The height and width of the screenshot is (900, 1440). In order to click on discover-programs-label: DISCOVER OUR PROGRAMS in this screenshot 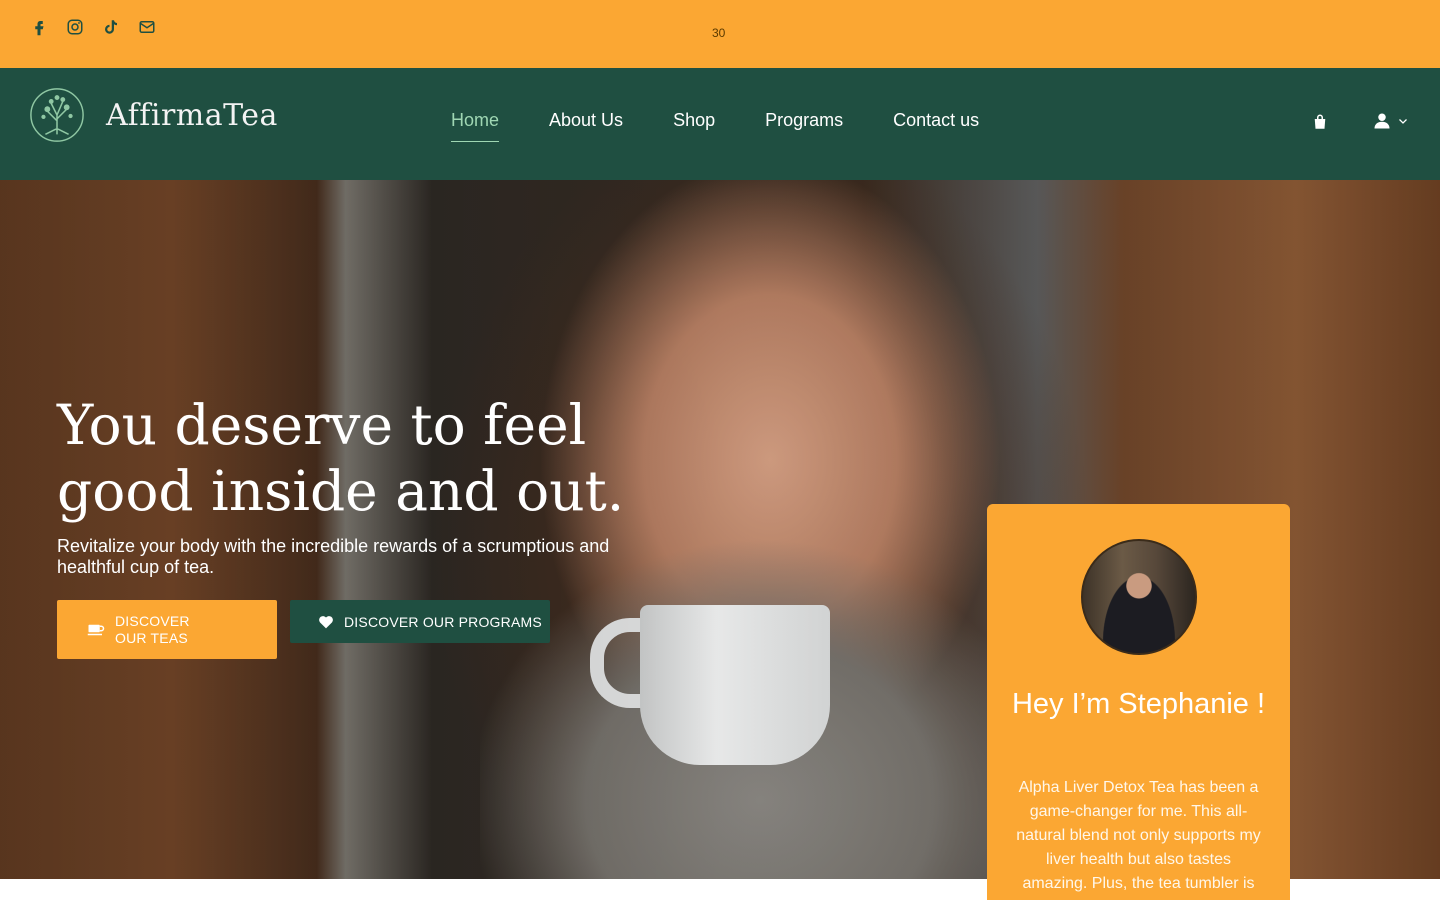, I will do `click(443, 621)`.